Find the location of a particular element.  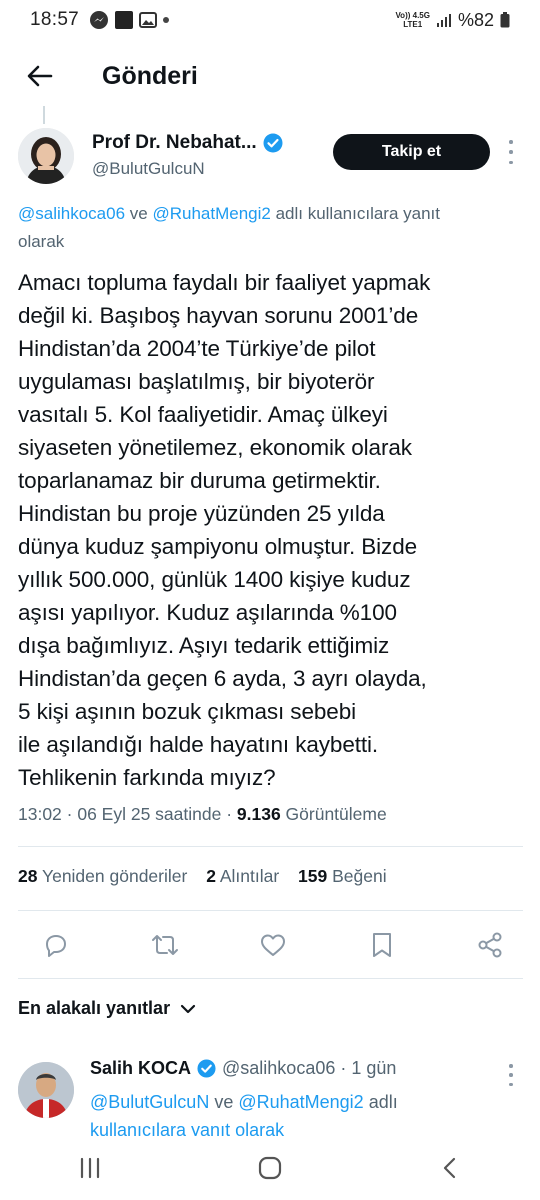

tweet-text-line: Tehlikenin farkında mıyız? is located at coordinates (147, 777).